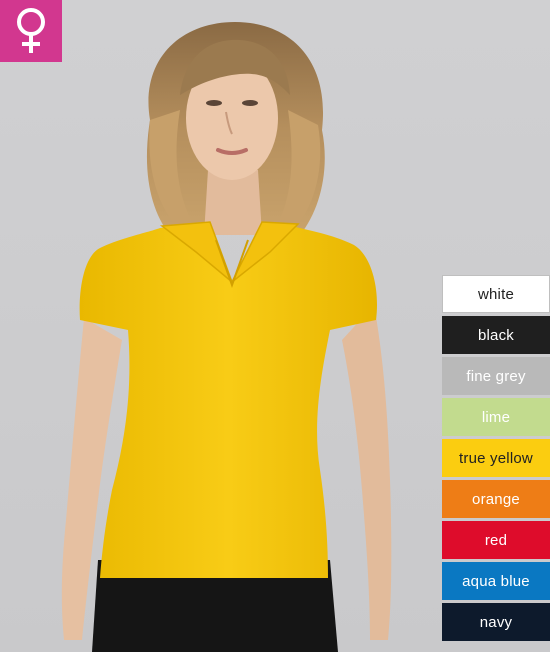 The height and width of the screenshot is (652, 550). I want to click on swatch-label: white, so click(496, 294).